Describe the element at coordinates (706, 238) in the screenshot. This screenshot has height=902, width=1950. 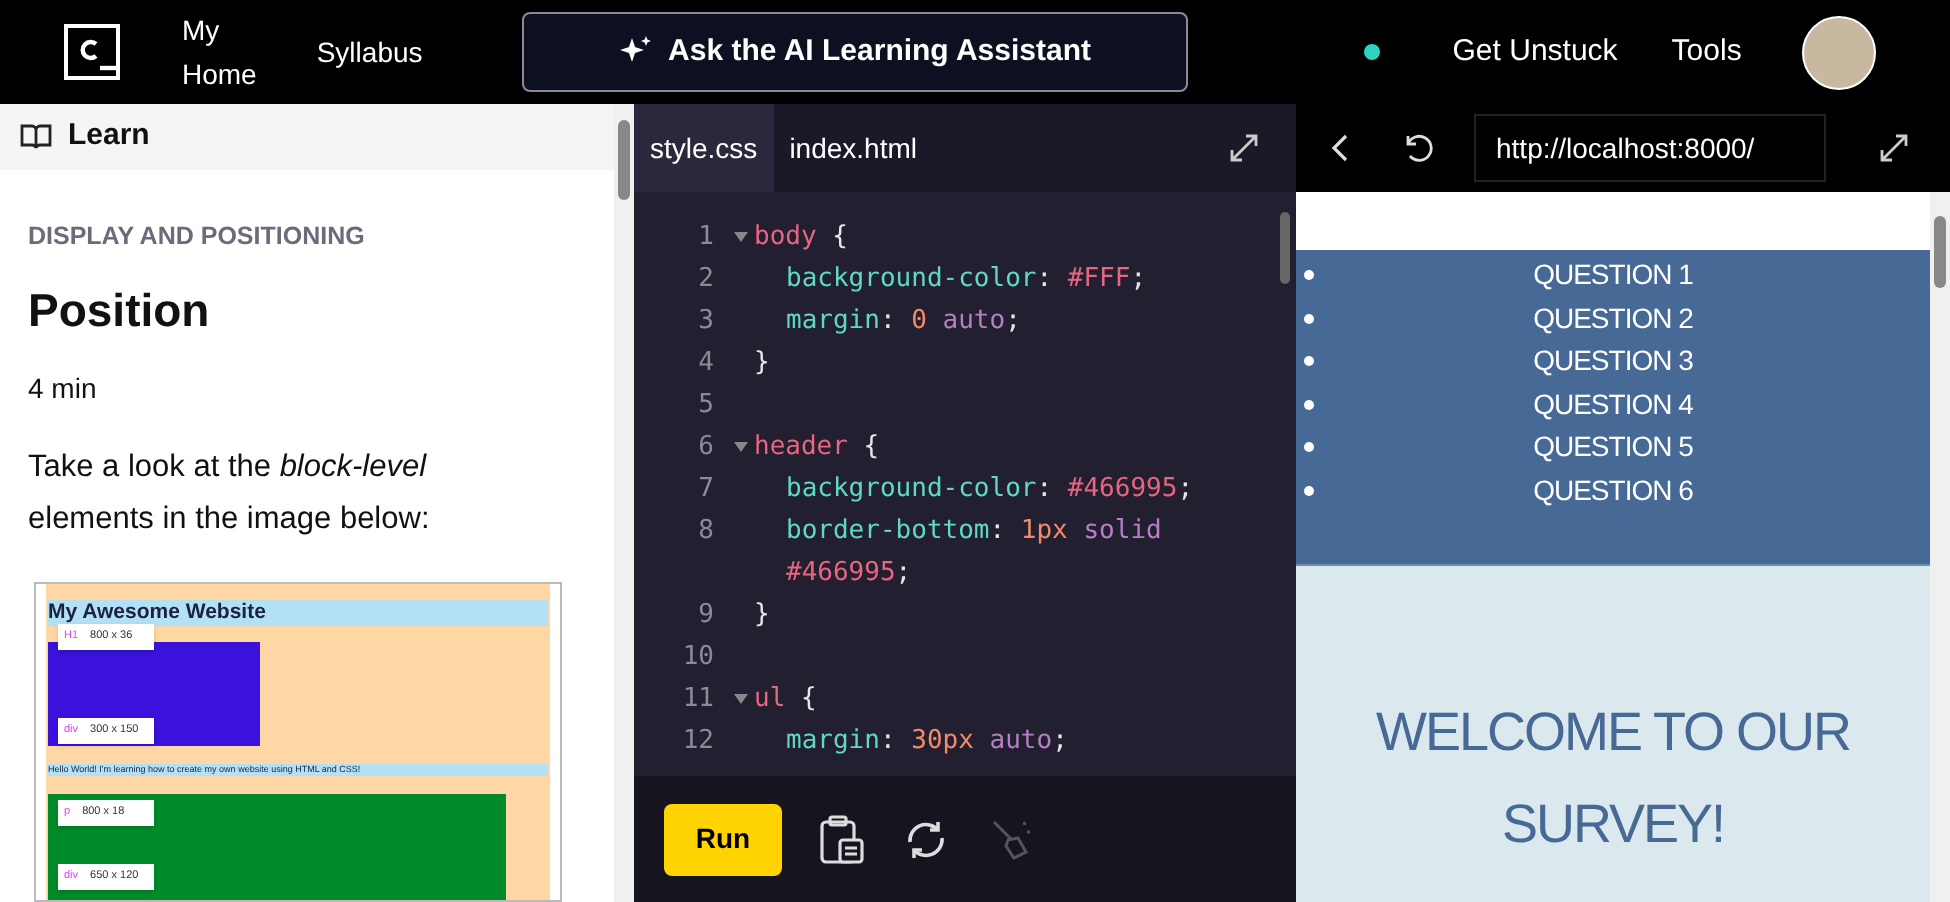
I see `line-number: 1` at that location.